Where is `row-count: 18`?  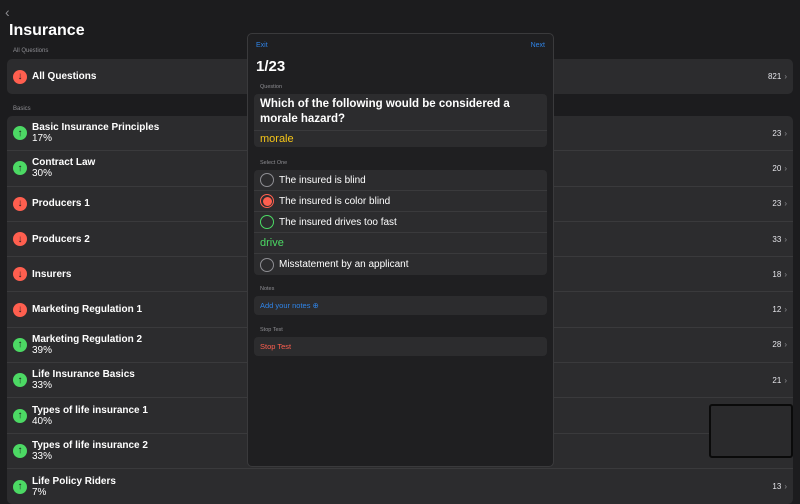 row-count: 18 is located at coordinates (777, 274).